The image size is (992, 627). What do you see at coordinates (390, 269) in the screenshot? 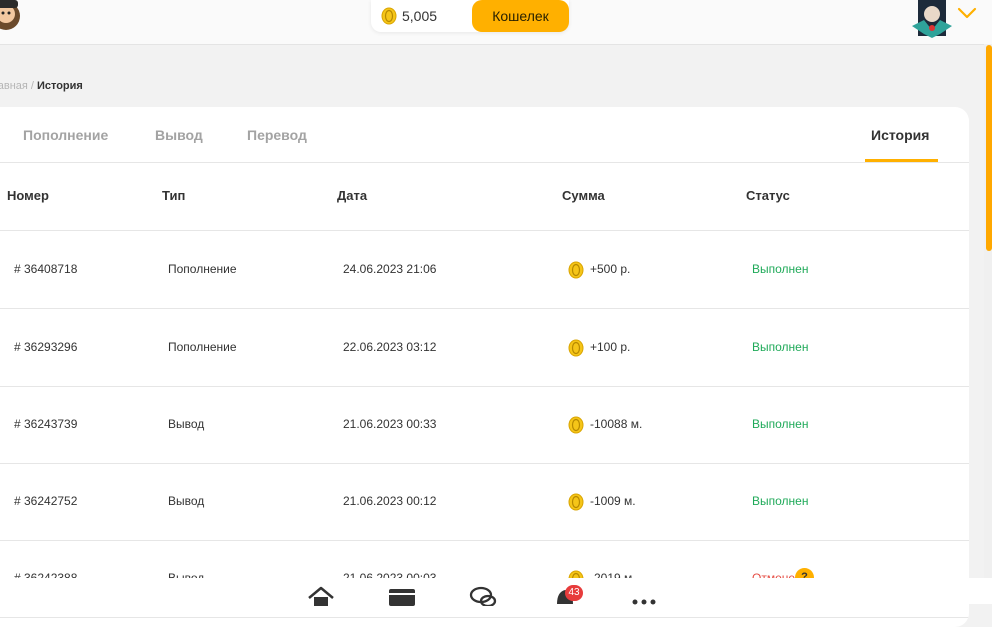
I see `row-date: 24.06.2023 21:06` at bounding box center [390, 269].